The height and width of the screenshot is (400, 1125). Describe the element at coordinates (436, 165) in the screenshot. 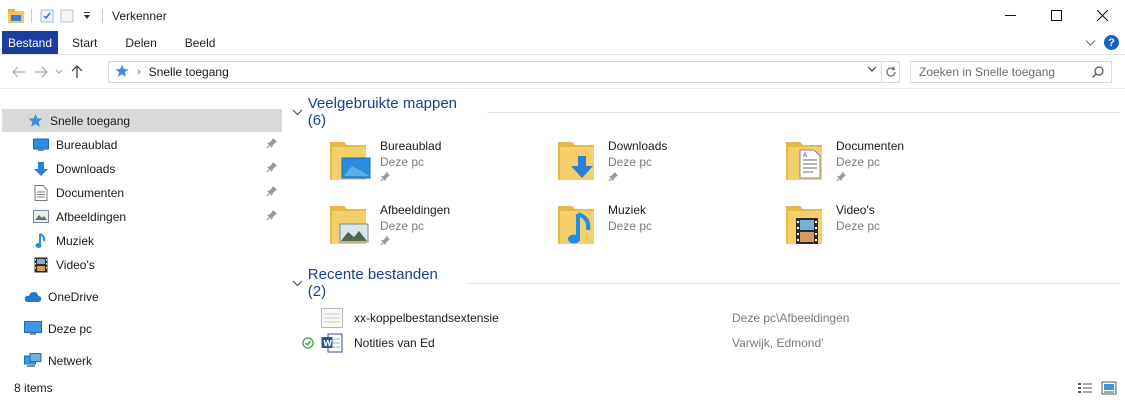

I see `folder-tile-bureaublad: Bureaublad Deze pc` at that location.